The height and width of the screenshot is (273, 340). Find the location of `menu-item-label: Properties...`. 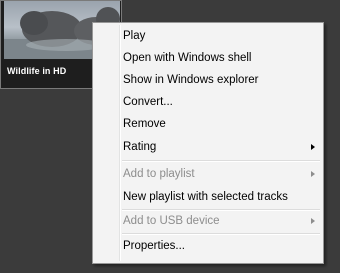

menu-item-label: Properties... is located at coordinates (154, 246).